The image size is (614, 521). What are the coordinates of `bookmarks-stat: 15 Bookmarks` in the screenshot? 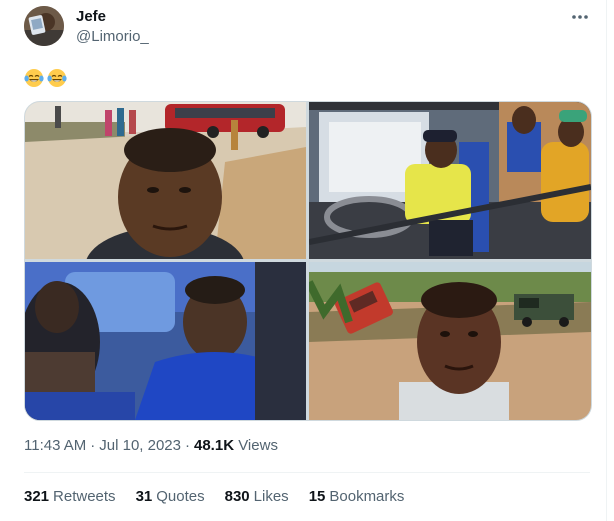 It's located at (357, 497).